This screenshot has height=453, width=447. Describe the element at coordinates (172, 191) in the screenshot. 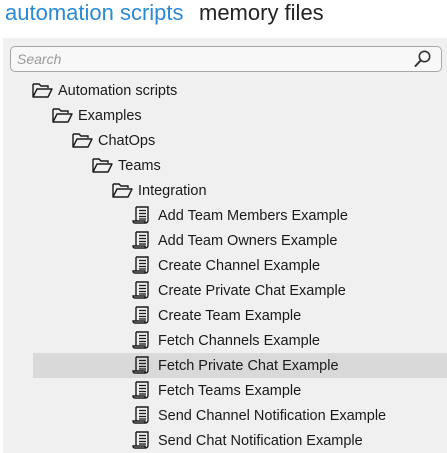

I see `tree-folder-label: Integration` at that location.